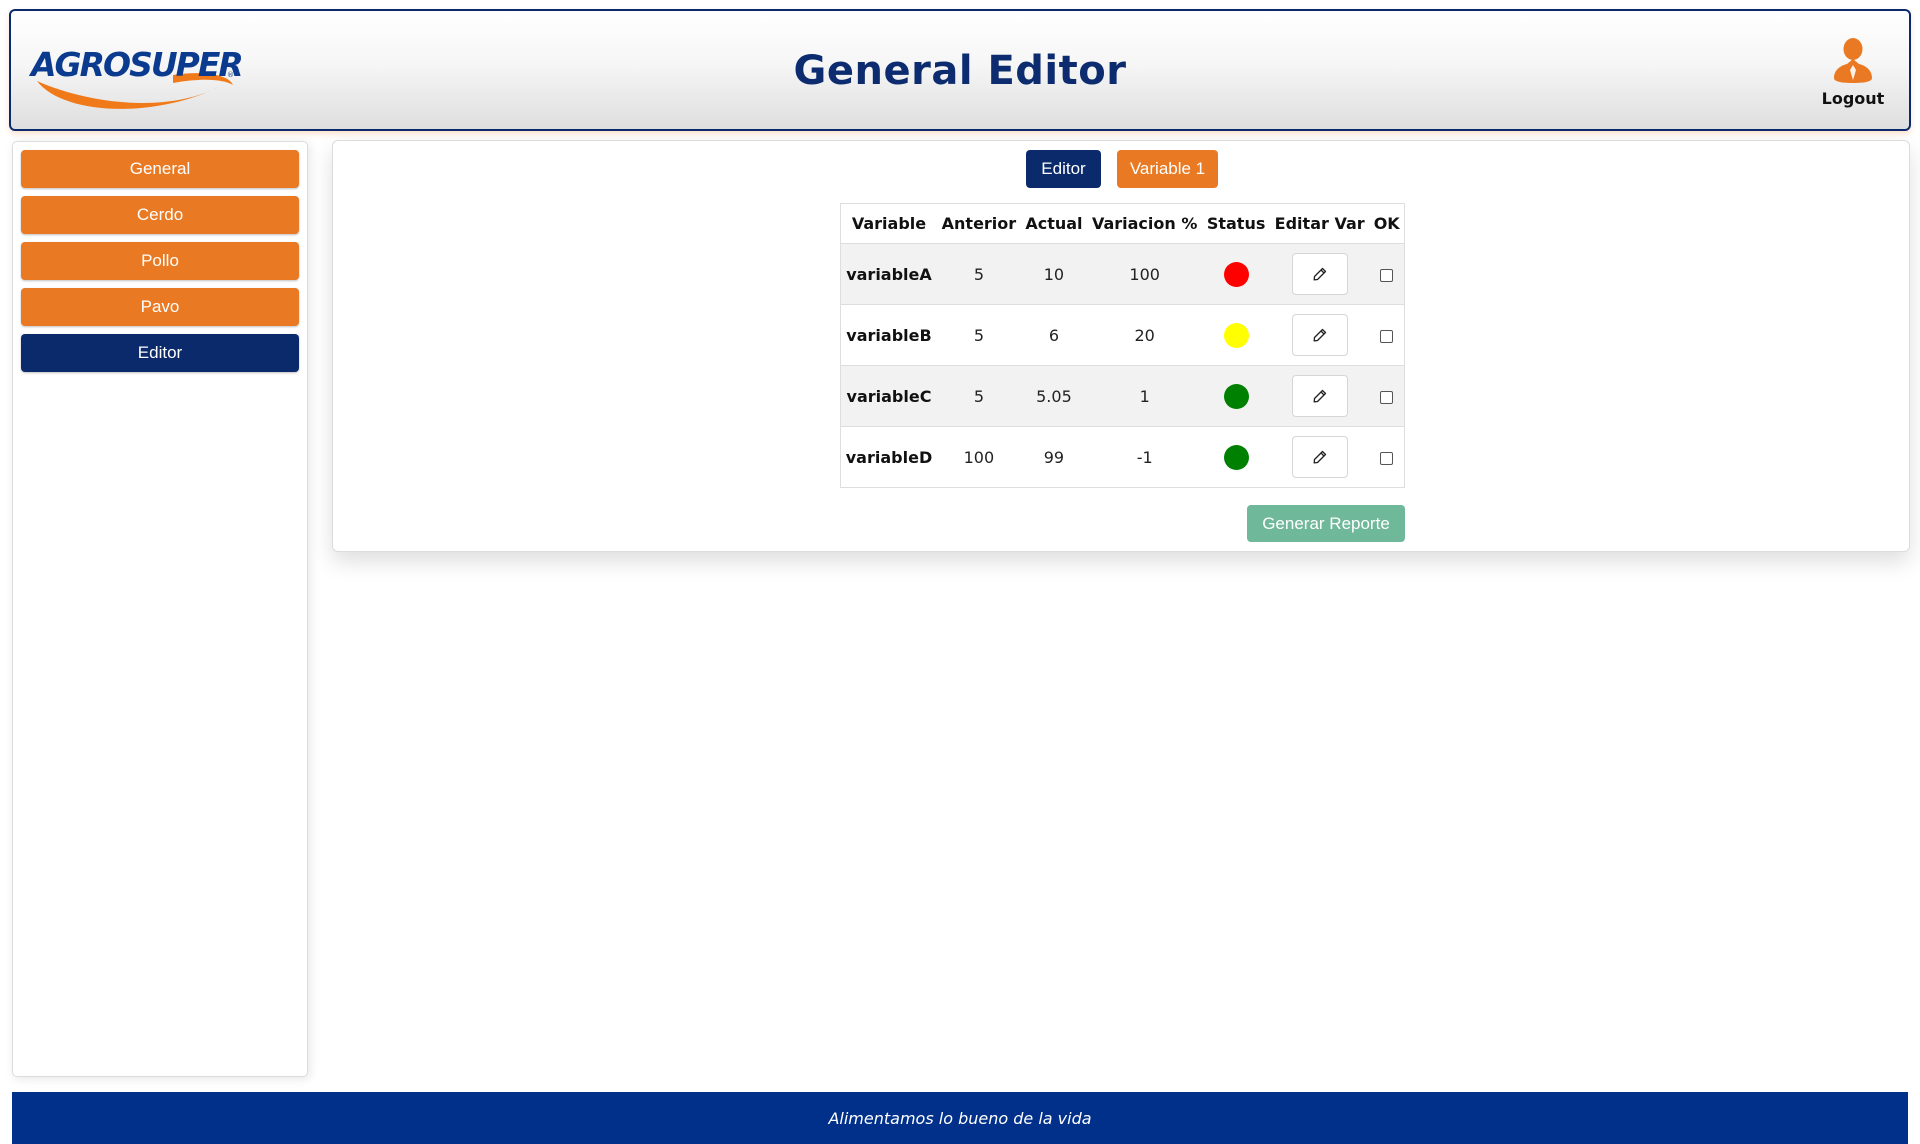 The height and width of the screenshot is (1144, 1920). I want to click on page-title: General Editor, so click(960, 71).